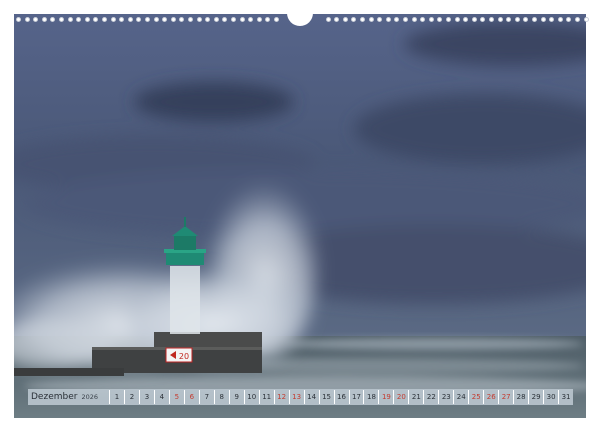  Describe the element at coordinates (161, 397) in the screenshot. I see `day-cell: 4` at that location.